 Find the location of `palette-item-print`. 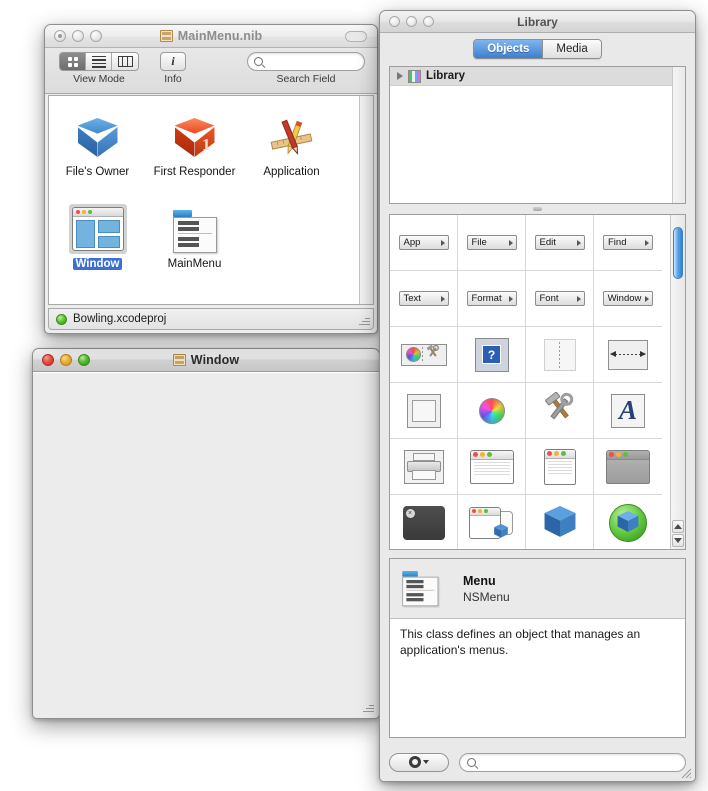

palette-item-print is located at coordinates (424, 467).